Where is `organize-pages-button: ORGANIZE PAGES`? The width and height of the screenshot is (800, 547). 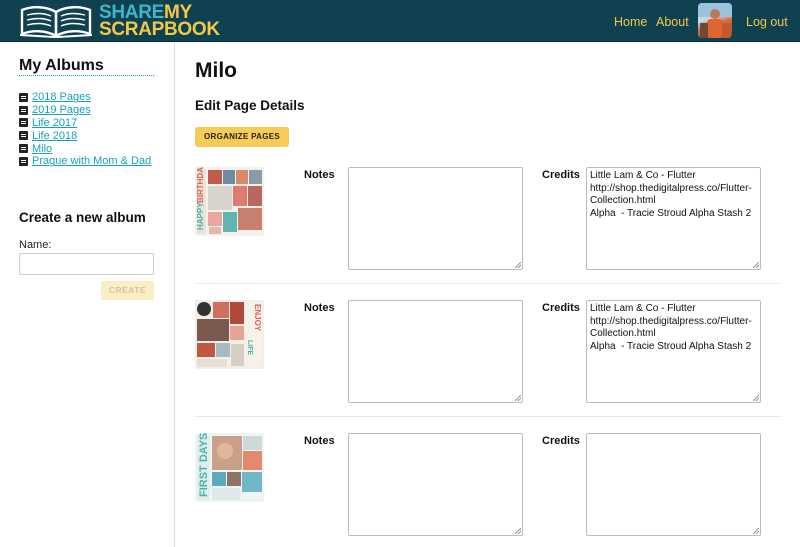 organize-pages-button: ORGANIZE PAGES is located at coordinates (242, 137).